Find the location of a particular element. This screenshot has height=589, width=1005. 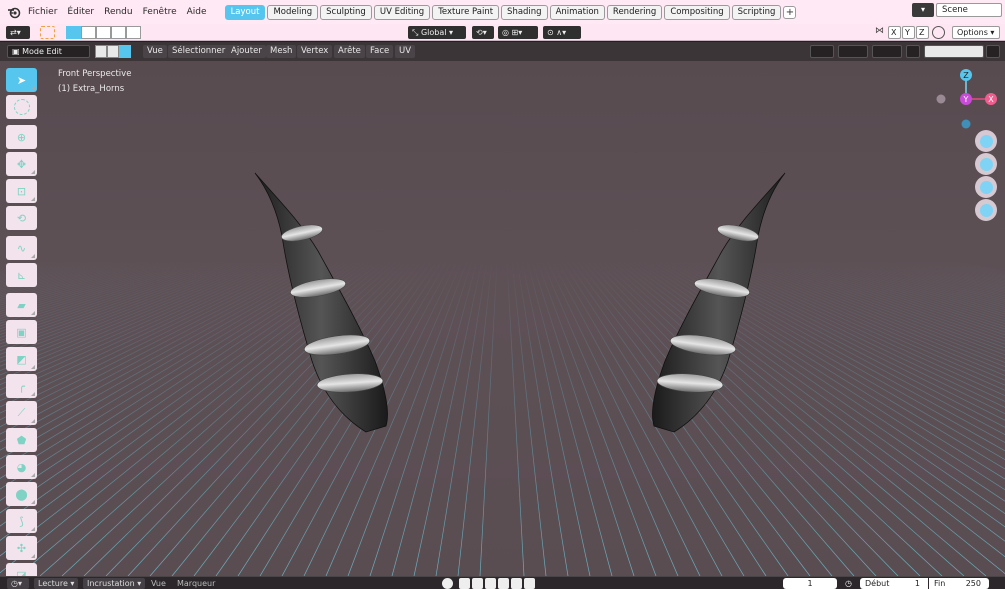

jump-end-icon is located at coordinates (529, 583).